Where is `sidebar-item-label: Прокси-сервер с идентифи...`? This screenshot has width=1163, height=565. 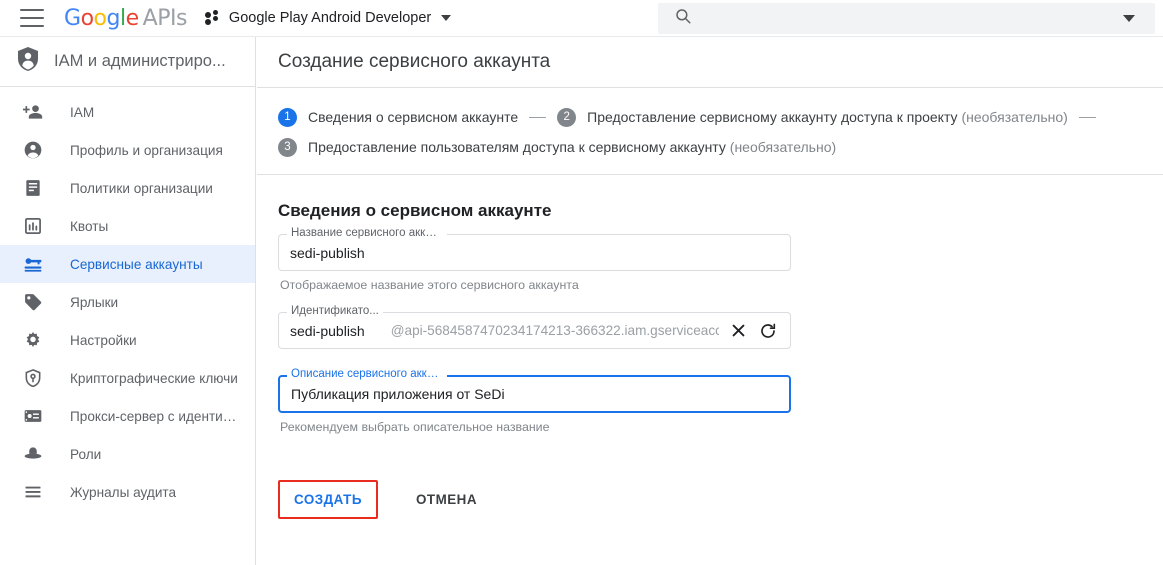 sidebar-item-label: Прокси-сервер с идентифи... is located at coordinates (156, 416).